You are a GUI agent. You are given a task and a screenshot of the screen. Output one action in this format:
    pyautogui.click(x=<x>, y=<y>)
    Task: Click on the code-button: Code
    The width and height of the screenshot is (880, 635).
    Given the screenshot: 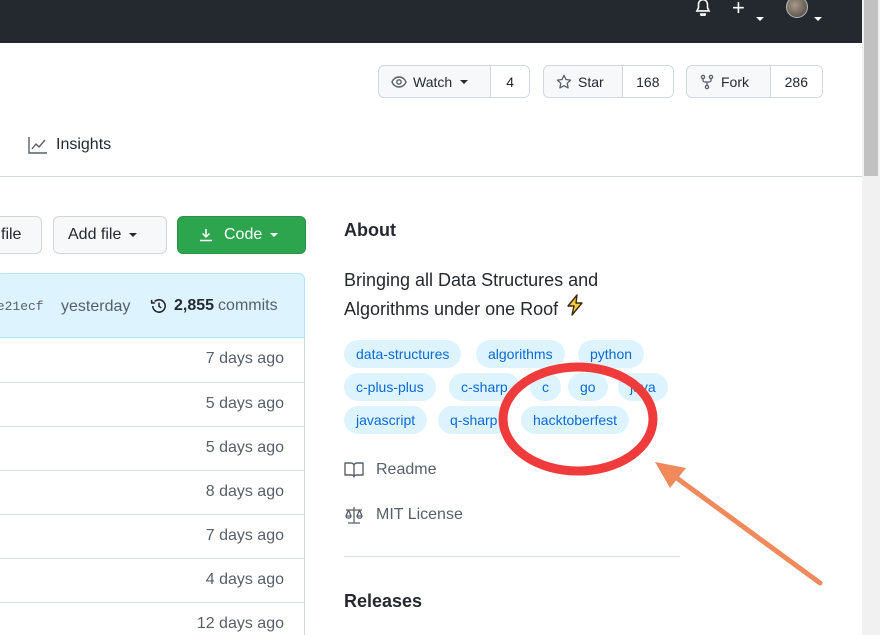 What is the action you would take?
    pyautogui.click(x=241, y=235)
    